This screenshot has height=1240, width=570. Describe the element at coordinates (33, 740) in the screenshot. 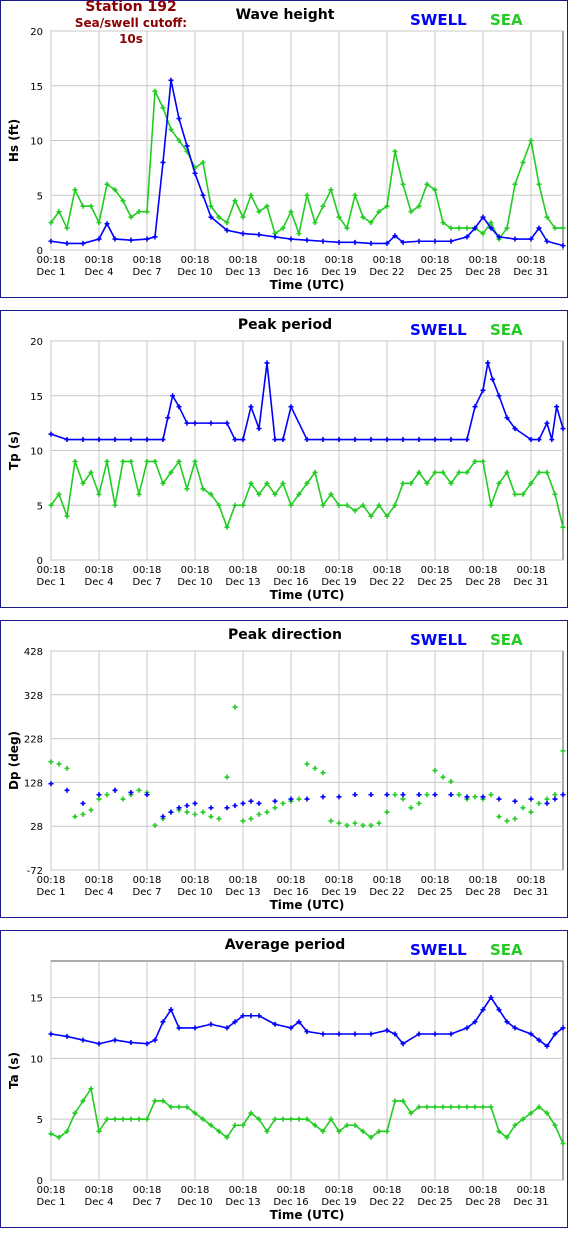

I see `y-tick-label: 228` at that location.